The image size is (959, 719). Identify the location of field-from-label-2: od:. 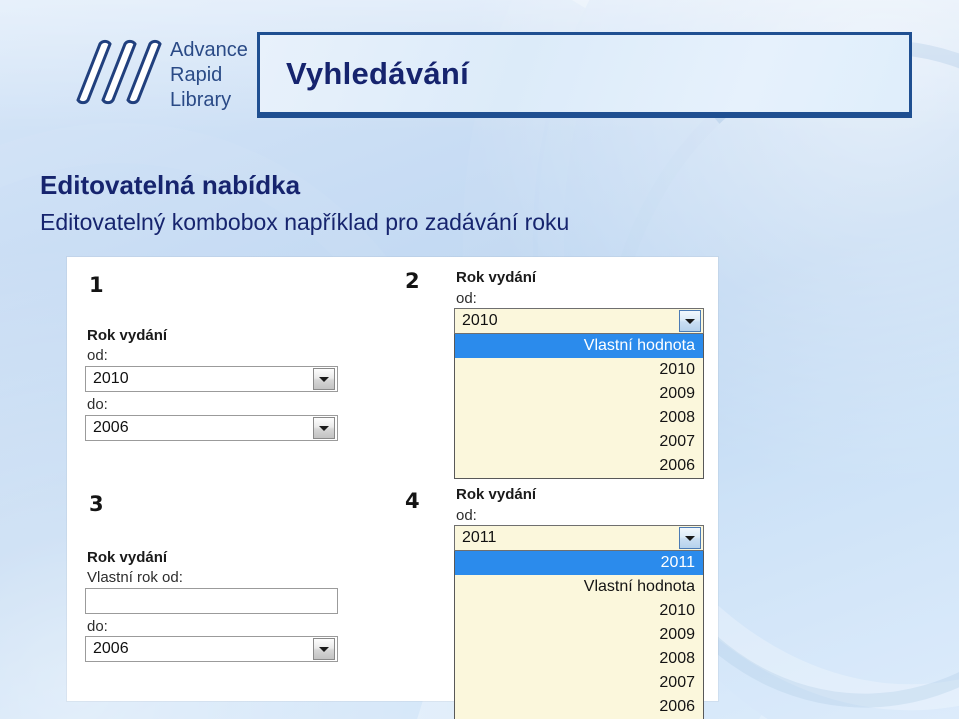
(466, 298).